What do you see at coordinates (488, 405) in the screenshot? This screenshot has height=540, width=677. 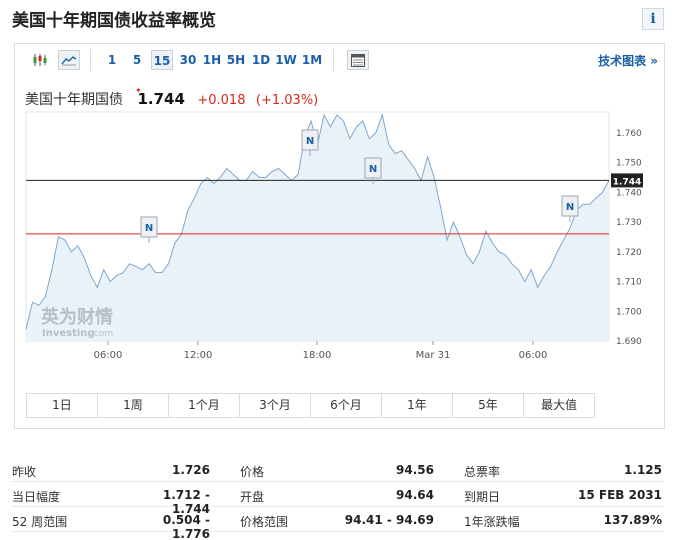 I see `range-5y: 5年` at bounding box center [488, 405].